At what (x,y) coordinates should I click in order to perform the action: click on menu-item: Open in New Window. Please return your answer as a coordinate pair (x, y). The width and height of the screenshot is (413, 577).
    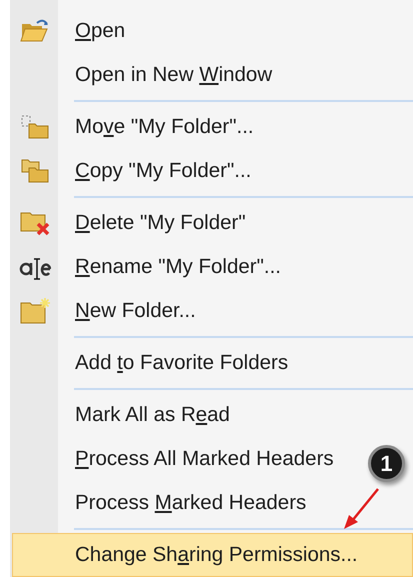
    Looking at the image, I should click on (145, 75).